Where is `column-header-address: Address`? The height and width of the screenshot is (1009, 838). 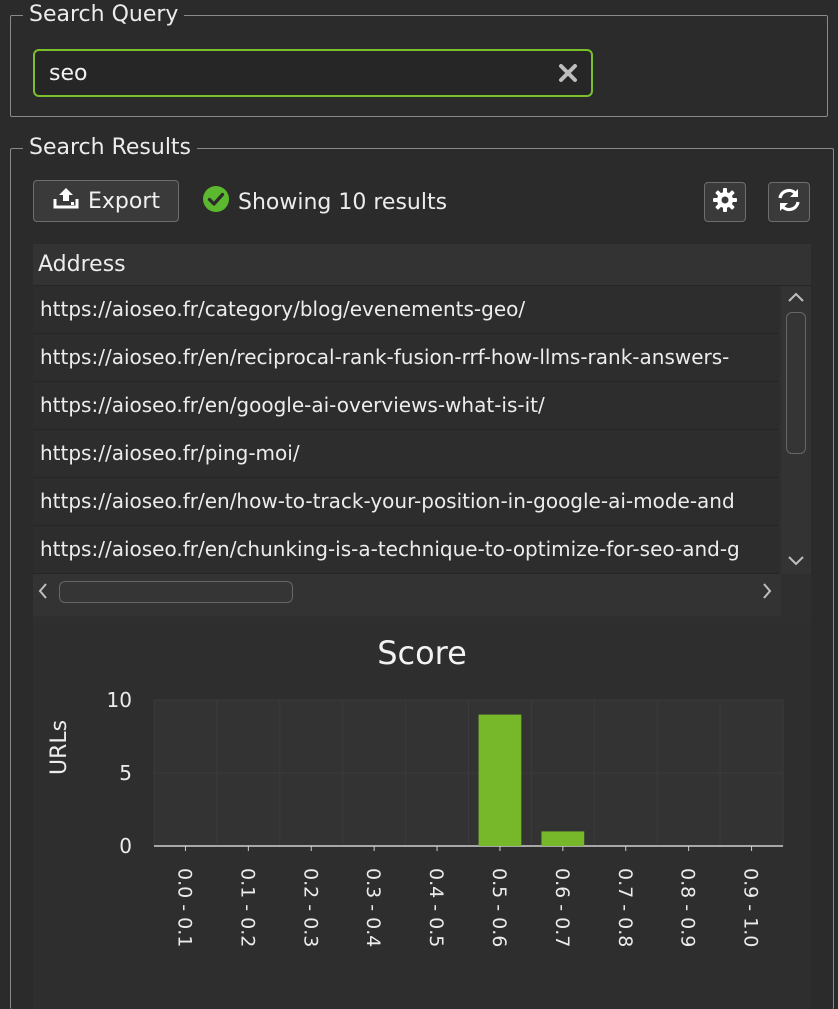 column-header-address: Address is located at coordinates (422, 265).